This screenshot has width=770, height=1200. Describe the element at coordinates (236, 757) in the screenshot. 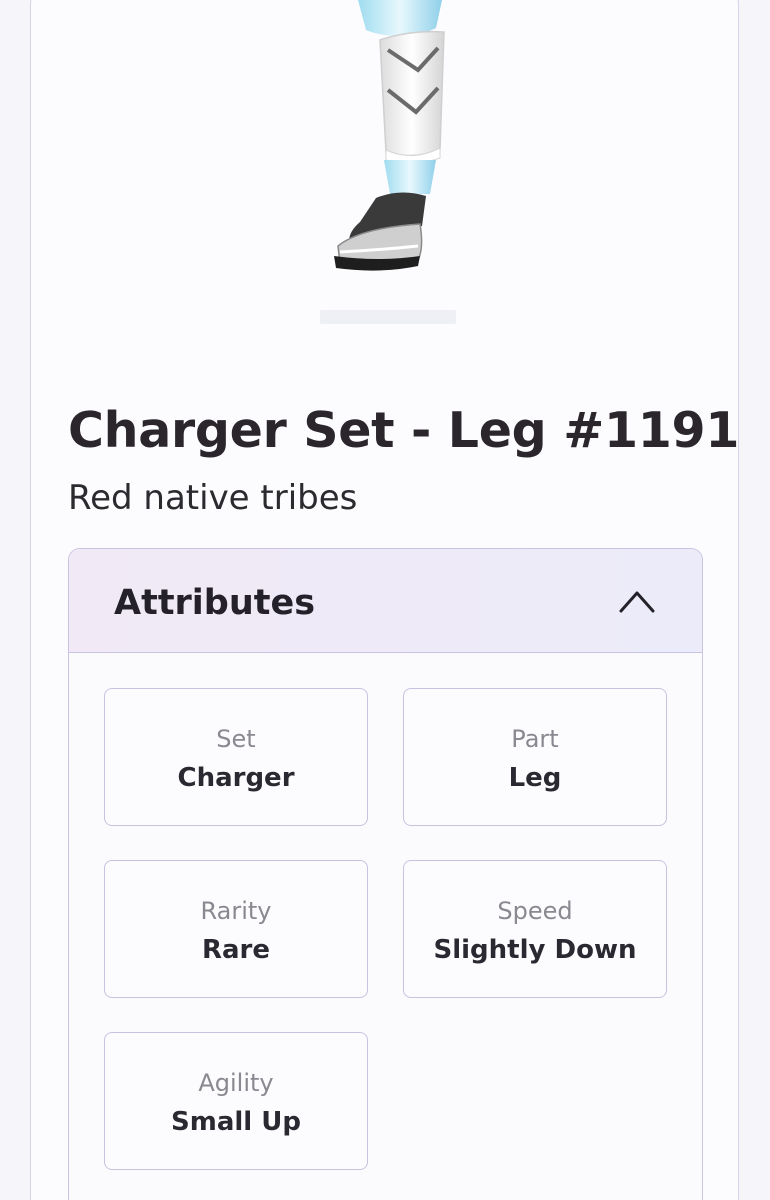

I see `attribute-card-set: Set Charger` at that location.